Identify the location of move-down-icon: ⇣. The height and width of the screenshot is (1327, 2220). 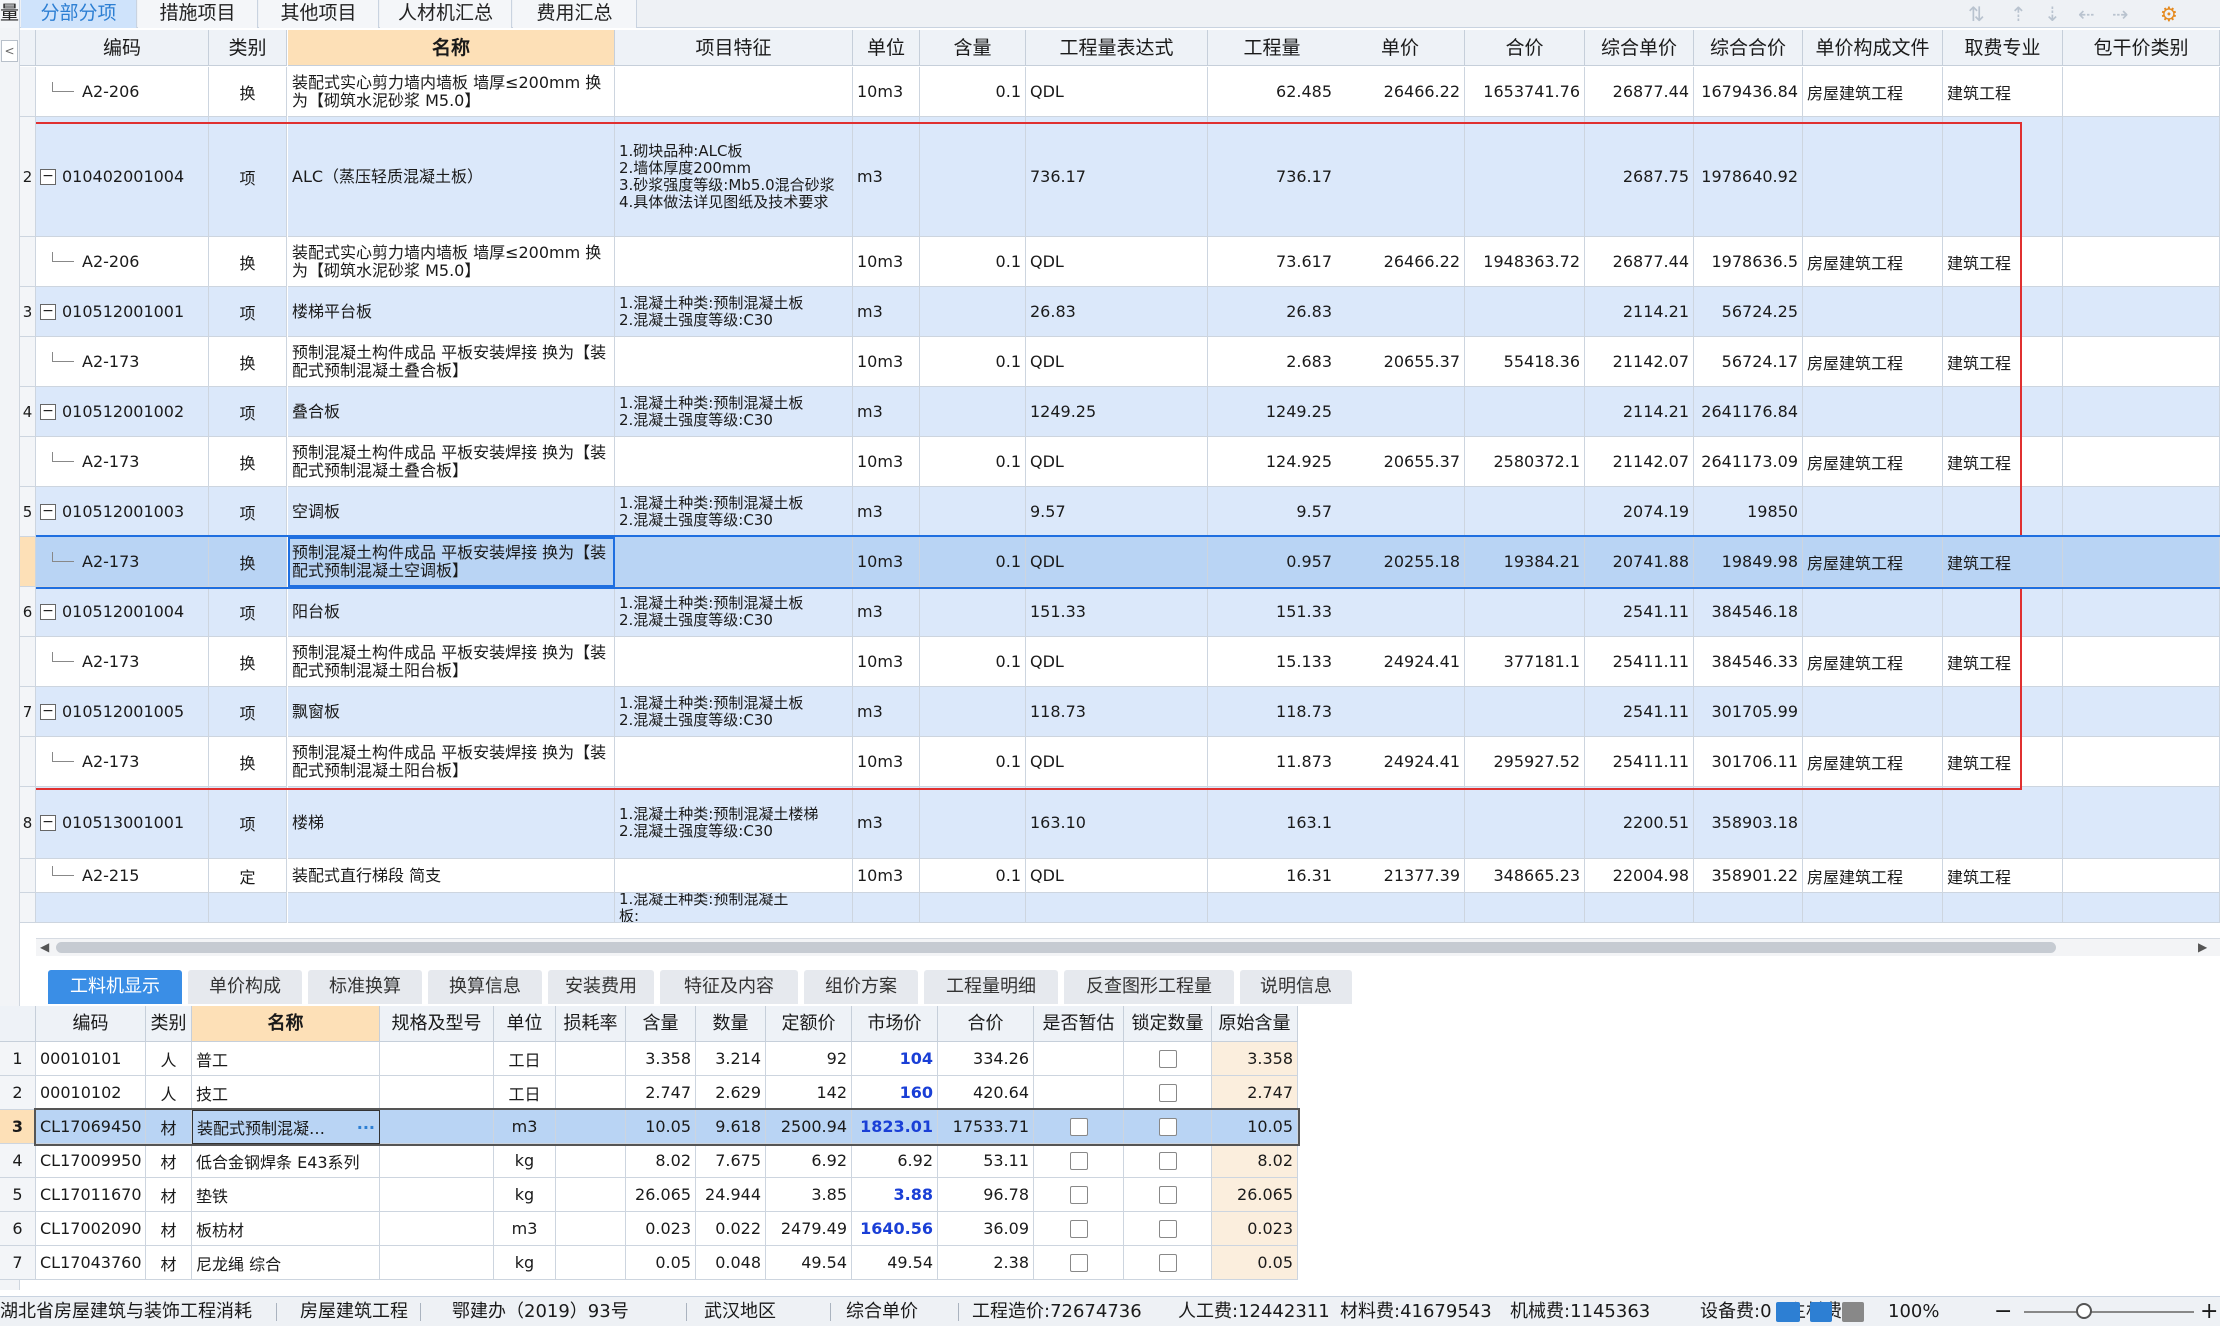
(2052, 14).